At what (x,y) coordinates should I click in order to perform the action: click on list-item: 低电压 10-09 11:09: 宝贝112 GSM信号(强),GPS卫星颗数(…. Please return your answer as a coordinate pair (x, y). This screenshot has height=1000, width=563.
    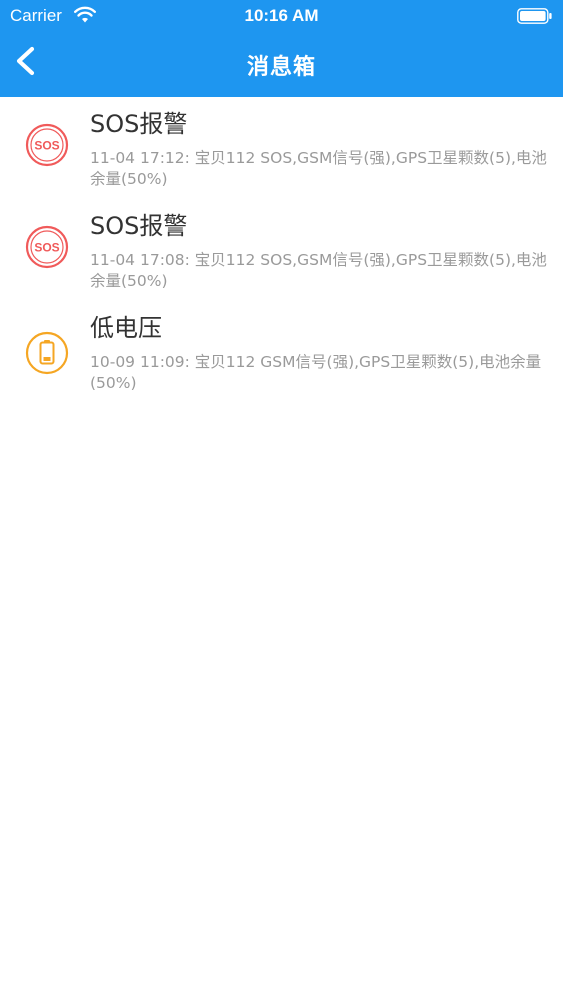
    Looking at the image, I should click on (281, 352).